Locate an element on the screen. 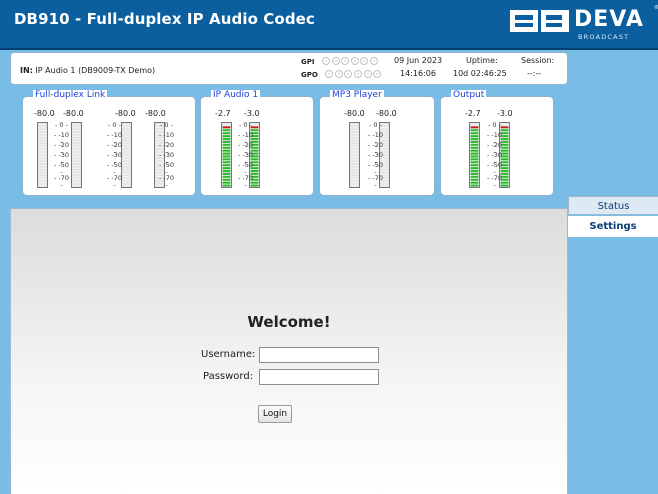 This screenshot has height=494, width=658. meter-group-title: Full-duplex Link is located at coordinates (70, 95).